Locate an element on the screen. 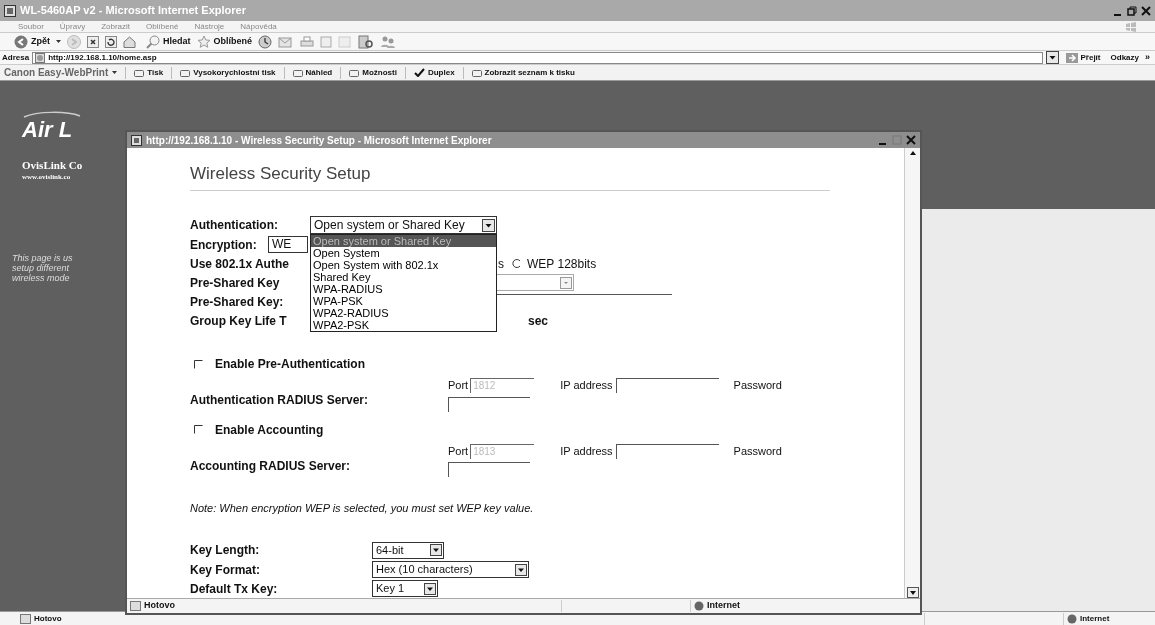 This screenshot has width=1155, height=625. field-label: Key Format: is located at coordinates (225, 569).